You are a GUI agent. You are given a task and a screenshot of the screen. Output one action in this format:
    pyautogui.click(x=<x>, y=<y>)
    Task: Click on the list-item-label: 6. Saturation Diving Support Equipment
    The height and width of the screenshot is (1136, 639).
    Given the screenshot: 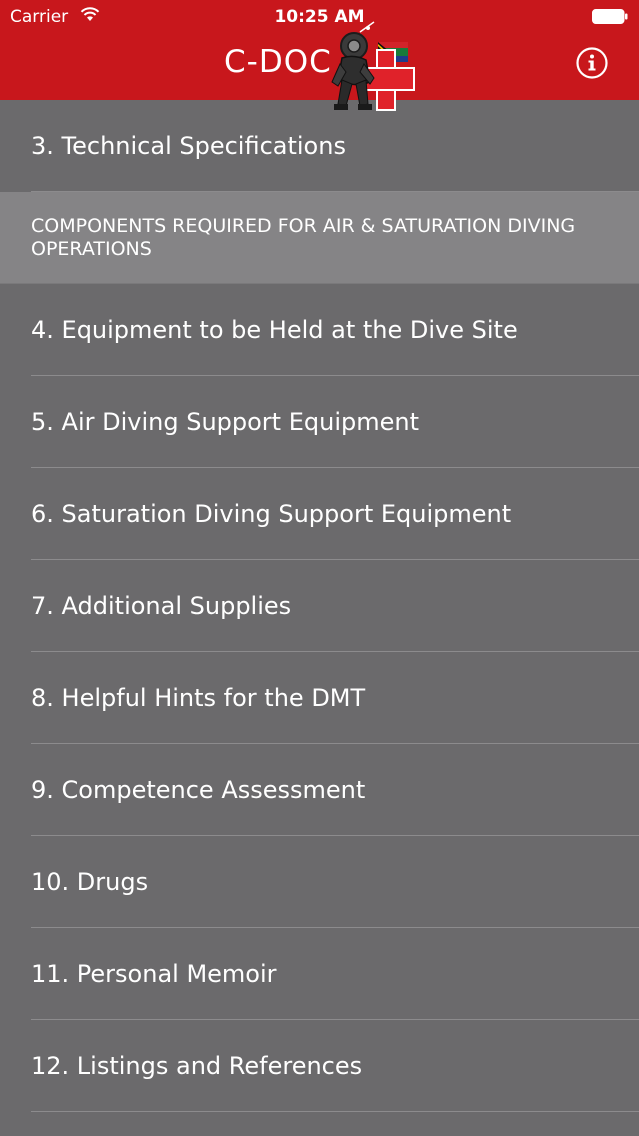 What is the action you would take?
    pyautogui.click(x=271, y=514)
    